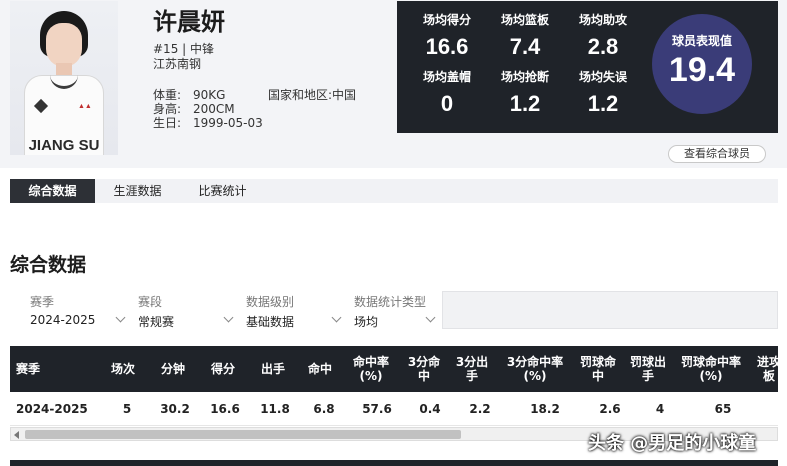 The height and width of the screenshot is (466, 787). Describe the element at coordinates (167, 123) in the screenshot. I see `birth-label: 生日:` at that location.